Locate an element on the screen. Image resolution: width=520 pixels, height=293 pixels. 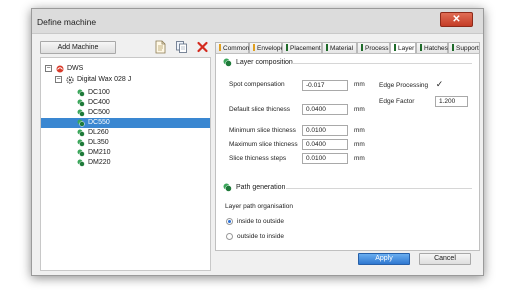
cancel-button: Cancel is located at coordinates (445, 259).